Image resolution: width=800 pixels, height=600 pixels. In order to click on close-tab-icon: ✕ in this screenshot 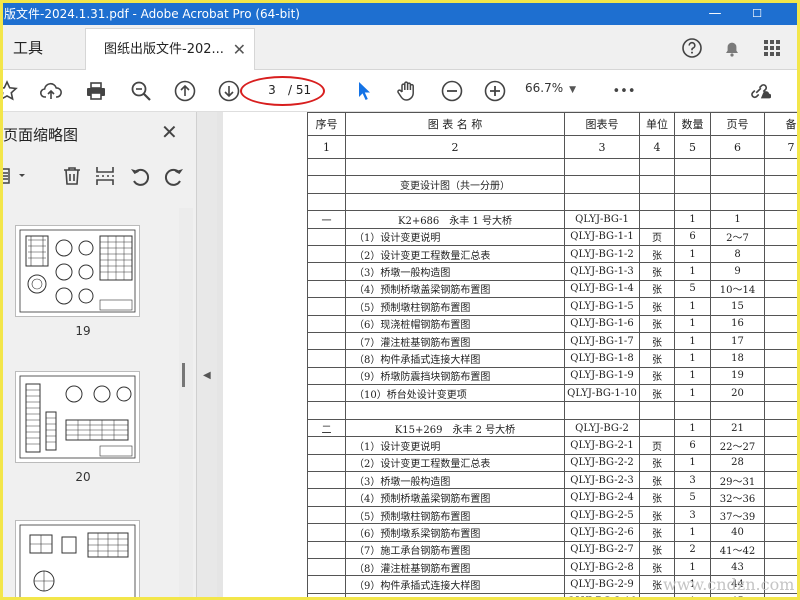, I will do `click(239, 49)`.